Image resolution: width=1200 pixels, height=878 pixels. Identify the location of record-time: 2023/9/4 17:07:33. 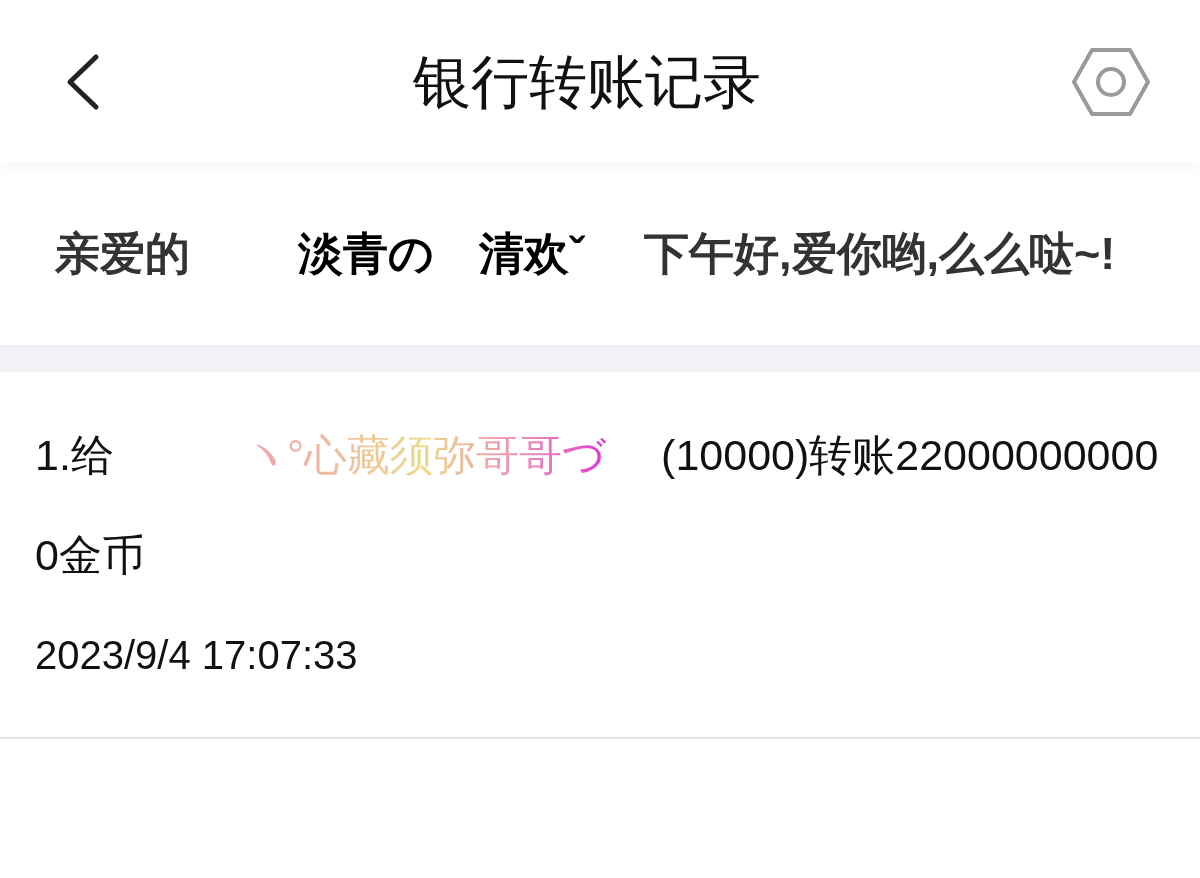
(197, 655).